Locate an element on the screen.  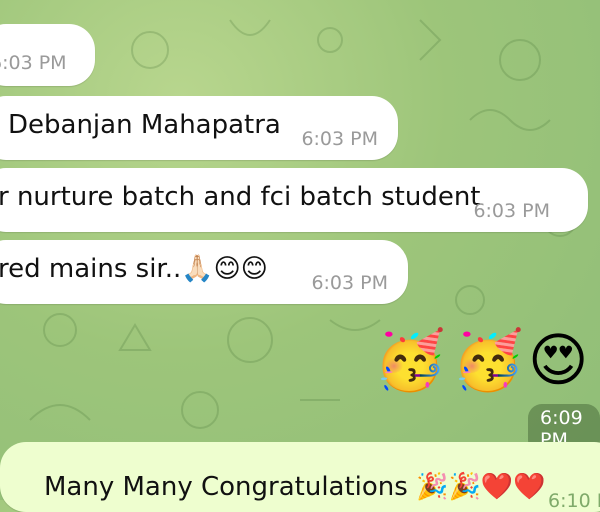
message-text: r nurture batch and fci batch student is located at coordinates (240, 197).